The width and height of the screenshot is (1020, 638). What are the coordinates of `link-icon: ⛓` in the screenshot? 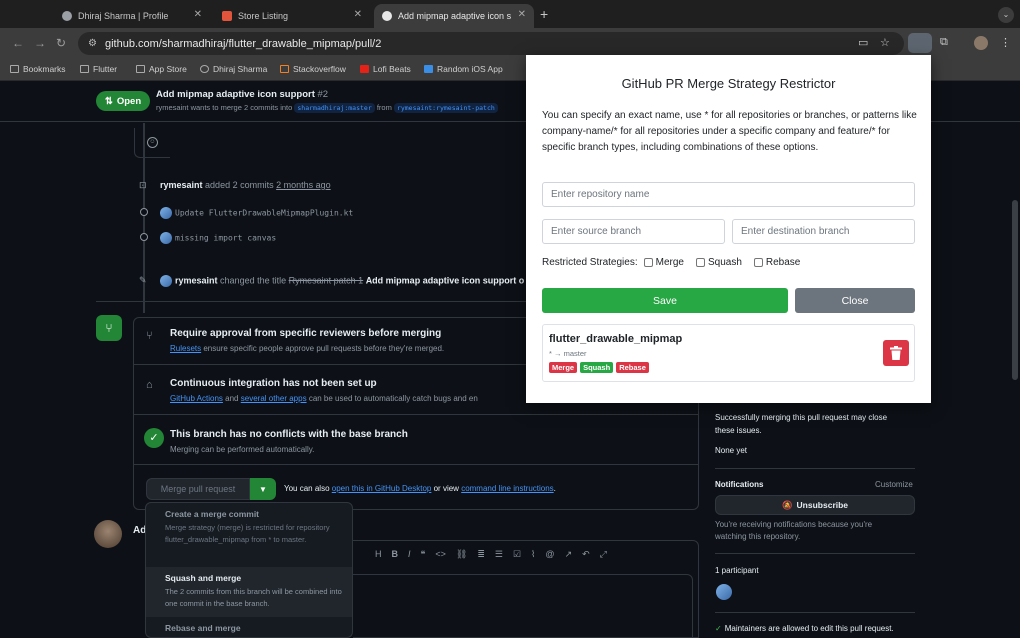 It's located at (461, 554).